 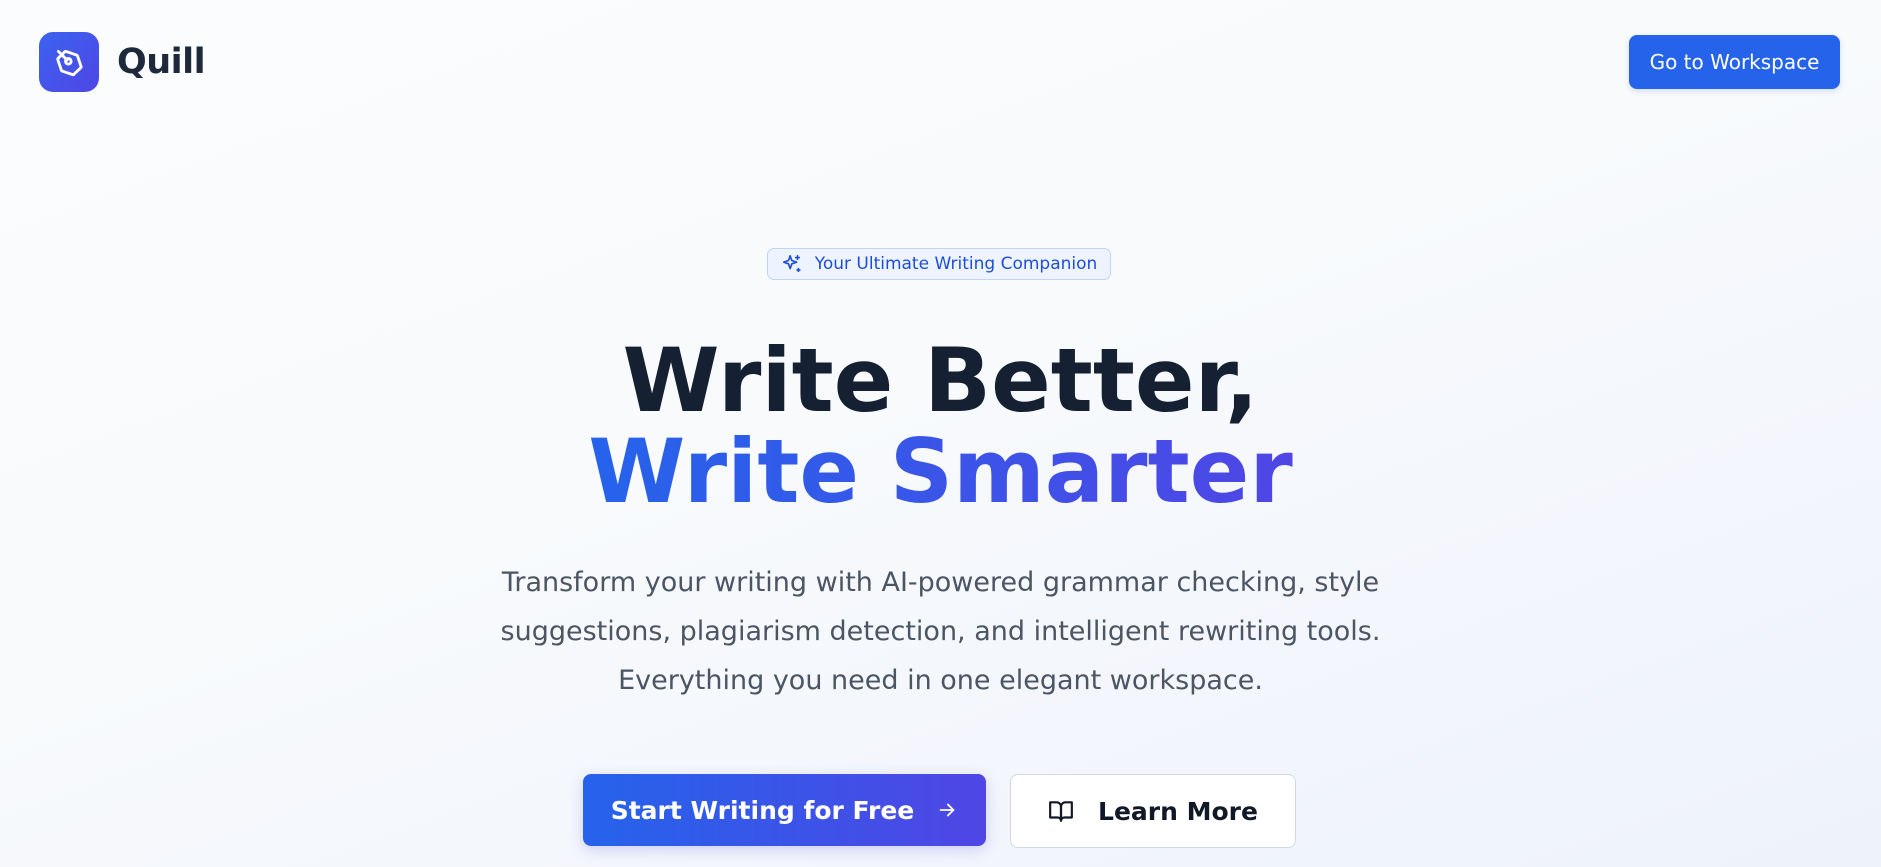 What do you see at coordinates (762, 810) in the screenshot?
I see `start-writing-label: Start Writing for Free` at bounding box center [762, 810].